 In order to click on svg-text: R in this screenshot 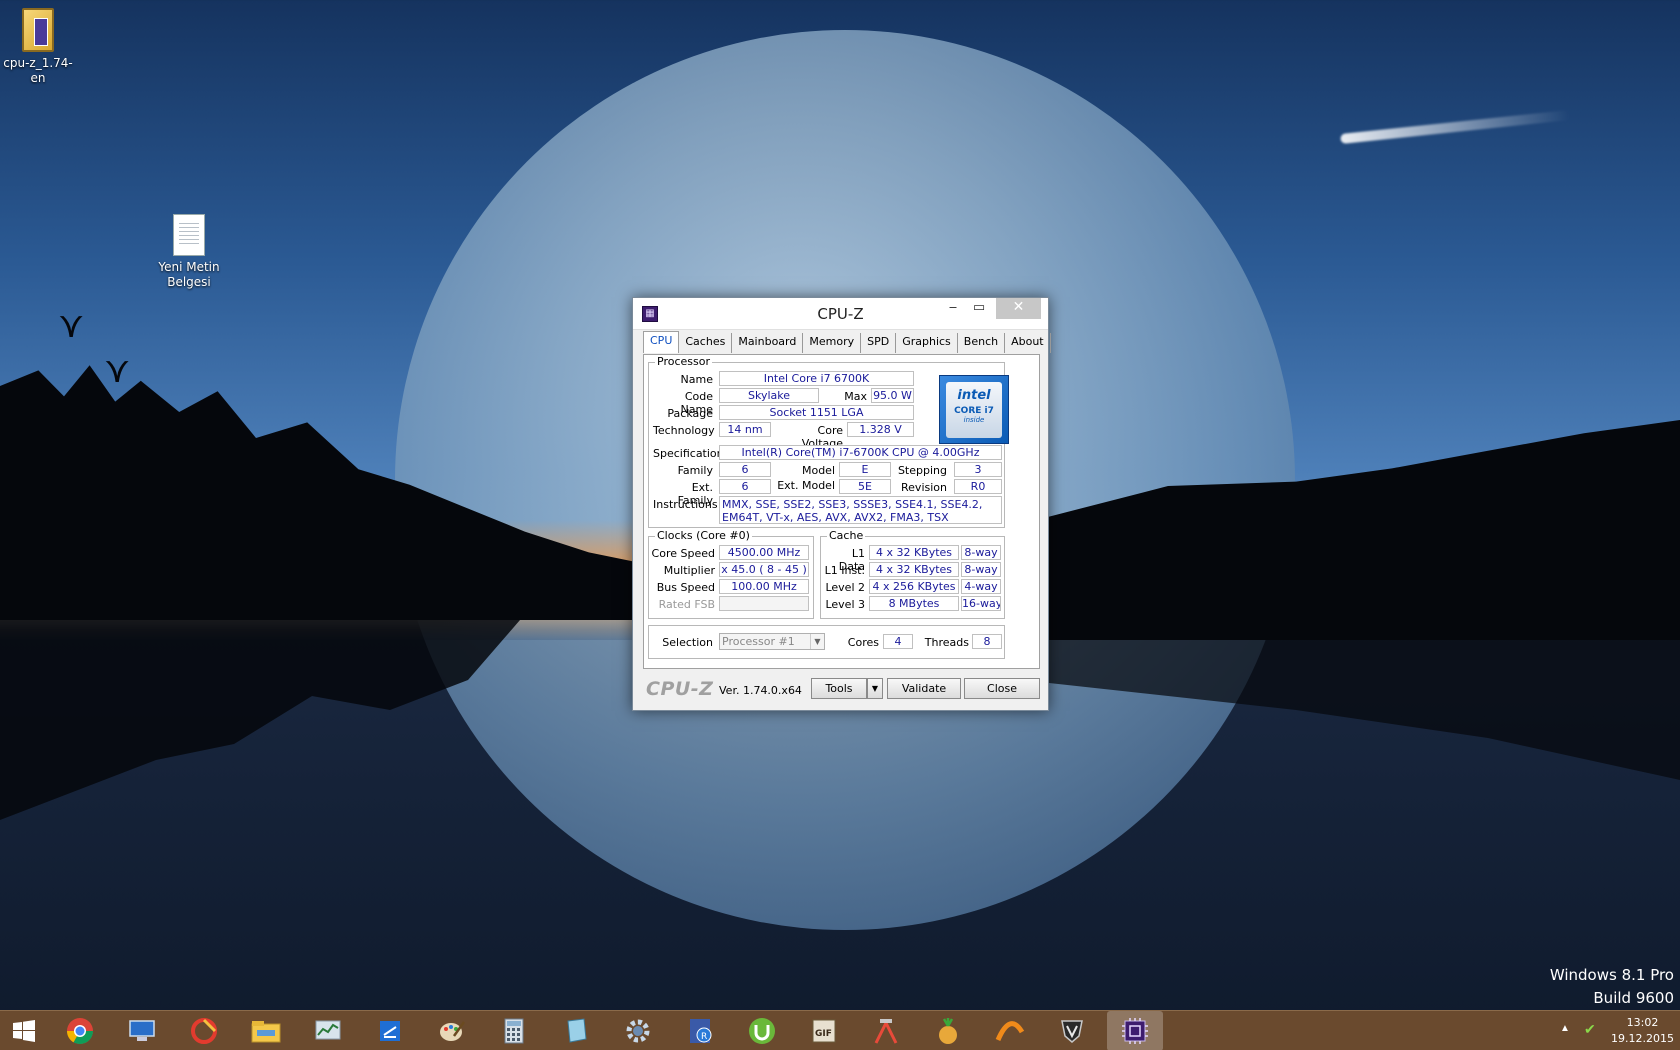, I will do `click(704, 1037)`.